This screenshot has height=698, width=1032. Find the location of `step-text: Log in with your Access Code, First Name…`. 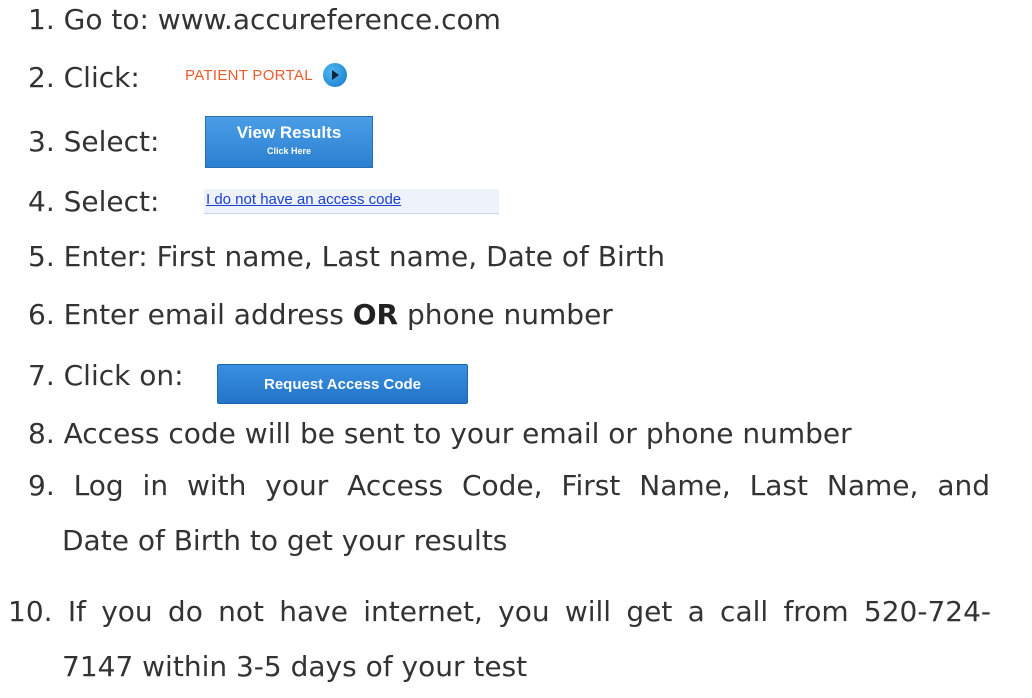

step-text: Log in with your Access Code, First Name… is located at coordinates (532, 485).